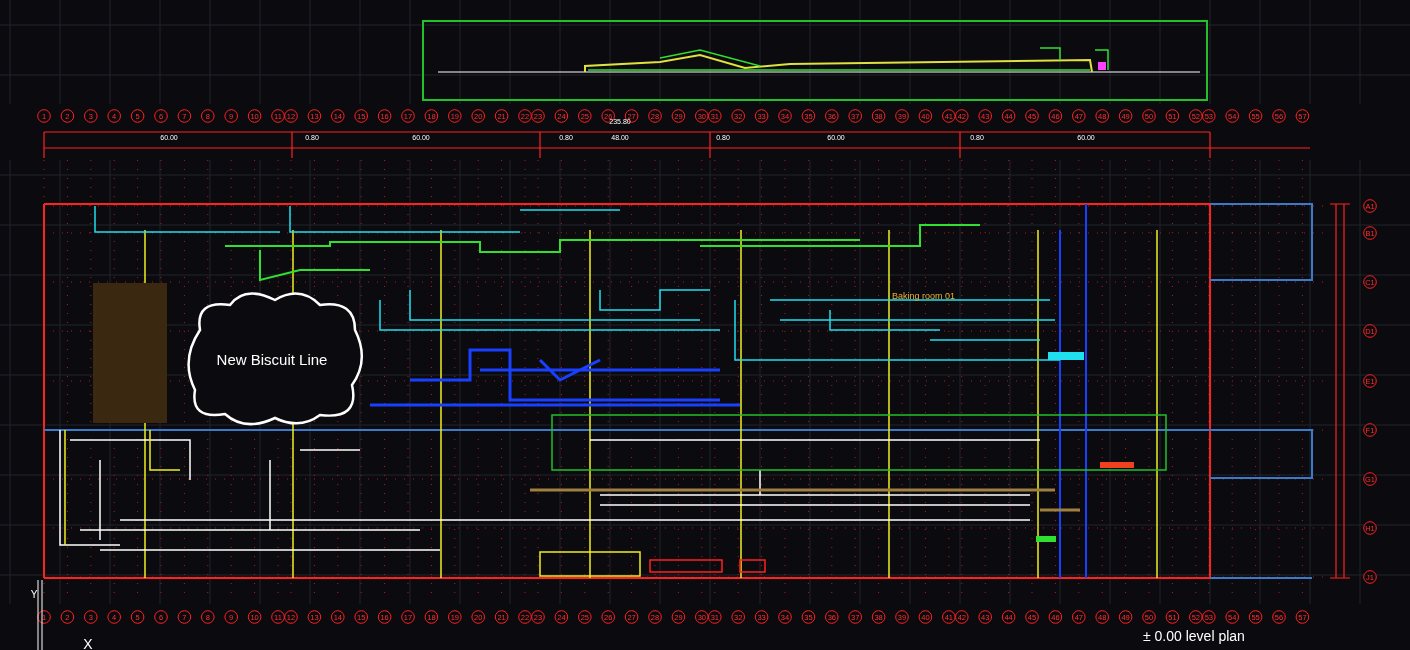  I want to click on room-label: Baking room 01, so click(924, 296).